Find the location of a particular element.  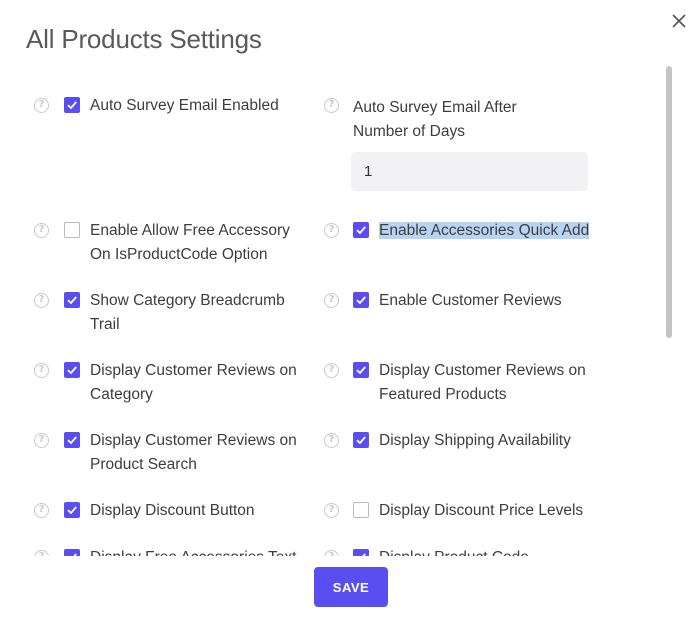

checkbox-free-accessories-text is located at coordinates (72, 552).